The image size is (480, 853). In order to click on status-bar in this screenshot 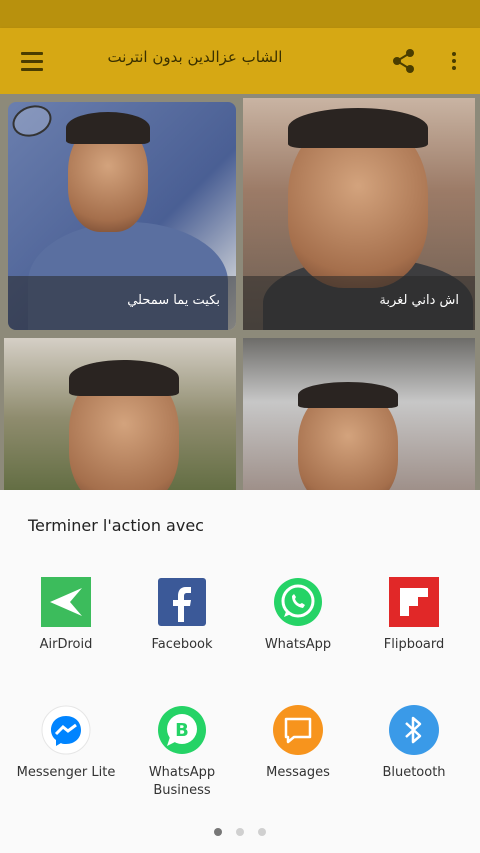, I will do `click(240, 14)`.